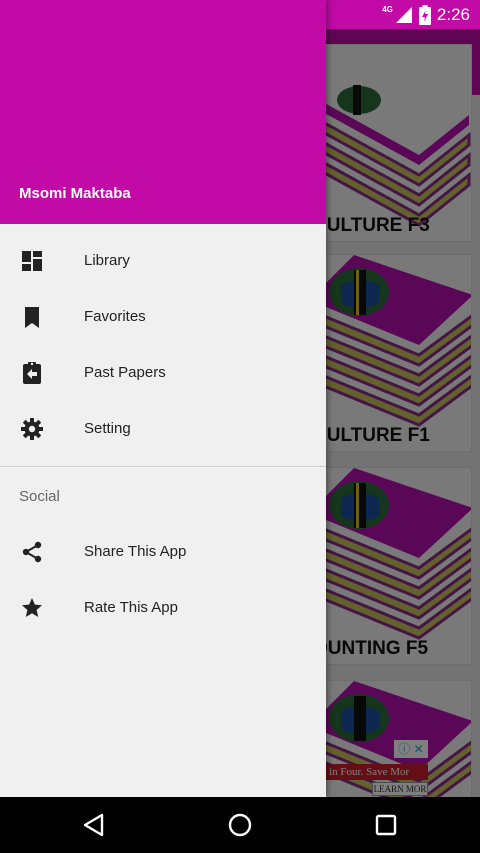 This screenshot has width=480, height=853. I want to click on navigation-bar, so click(240, 825).